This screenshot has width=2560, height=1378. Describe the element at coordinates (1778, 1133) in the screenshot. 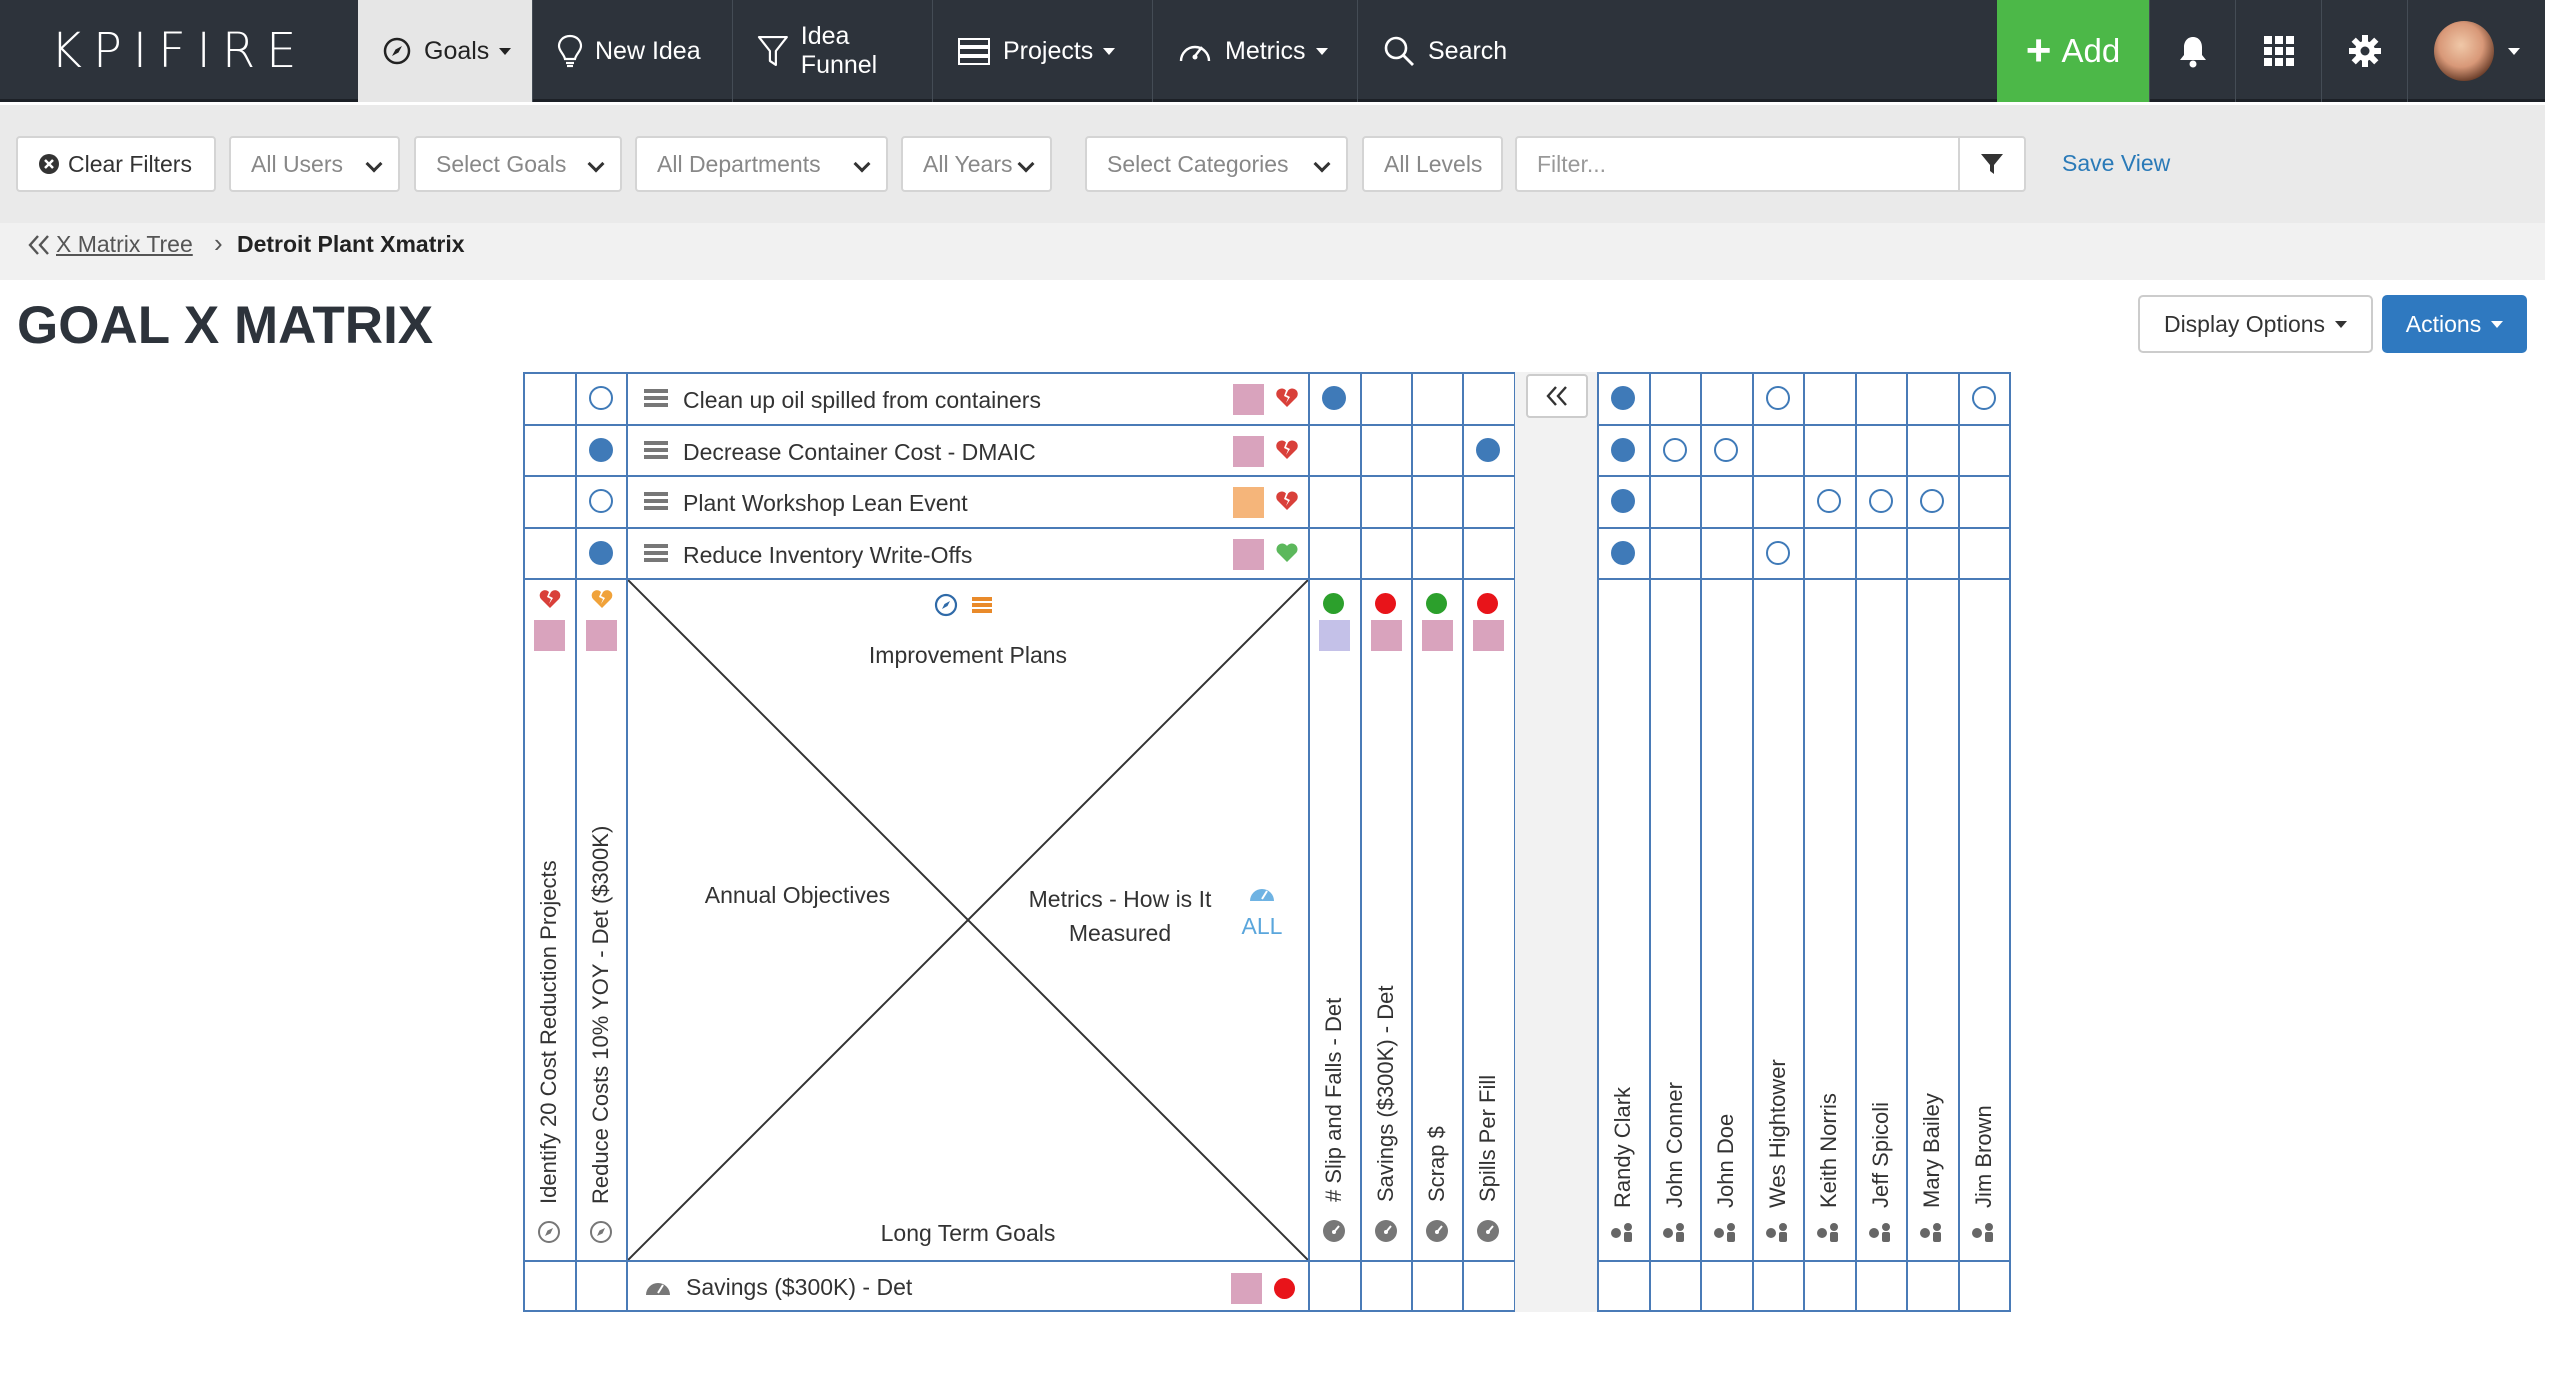

I see `person-name: Wes Hightower` at that location.